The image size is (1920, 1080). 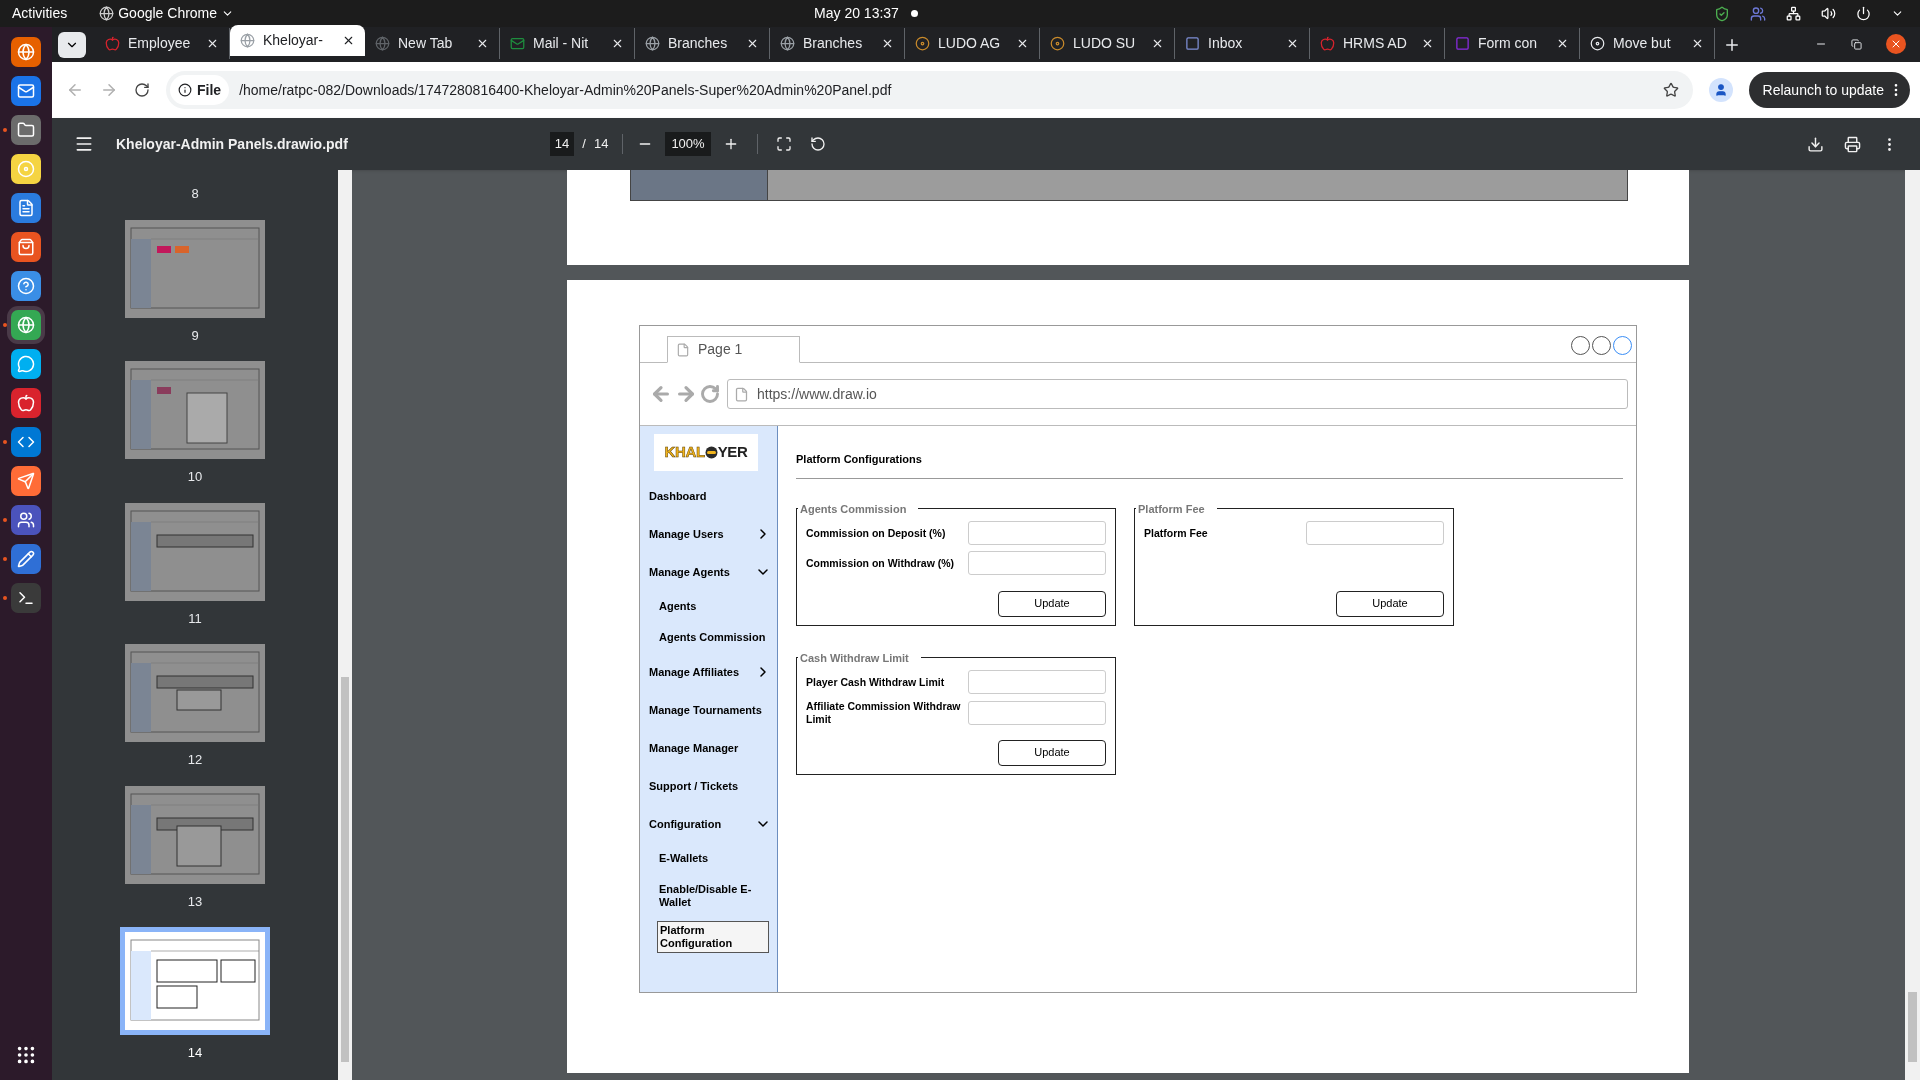 What do you see at coordinates (713, 896) in the screenshot?
I see `nav-subitem: Enable/Disable E-Wallet` at bounding box center [713, 896].